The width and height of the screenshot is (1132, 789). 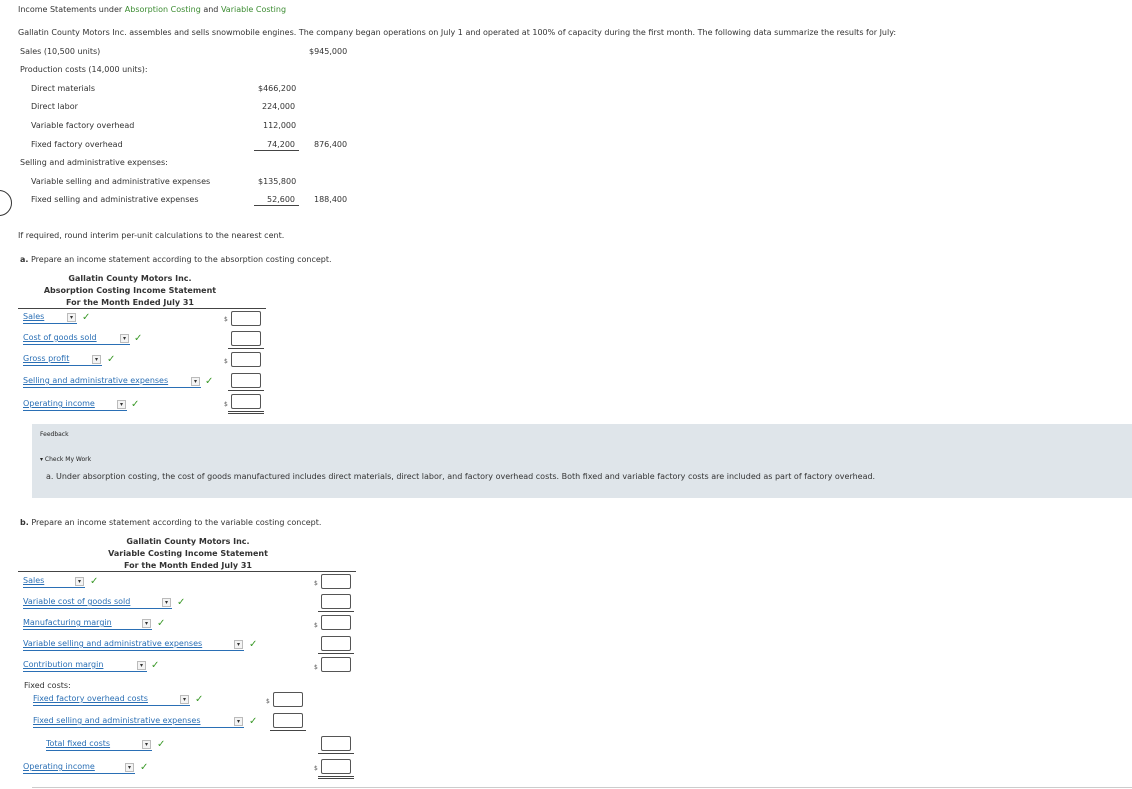 What do you see at coordinates (336, 653) in the screenshot?
I see `b-variable-sa-underline` at bounding box center [336, 653].